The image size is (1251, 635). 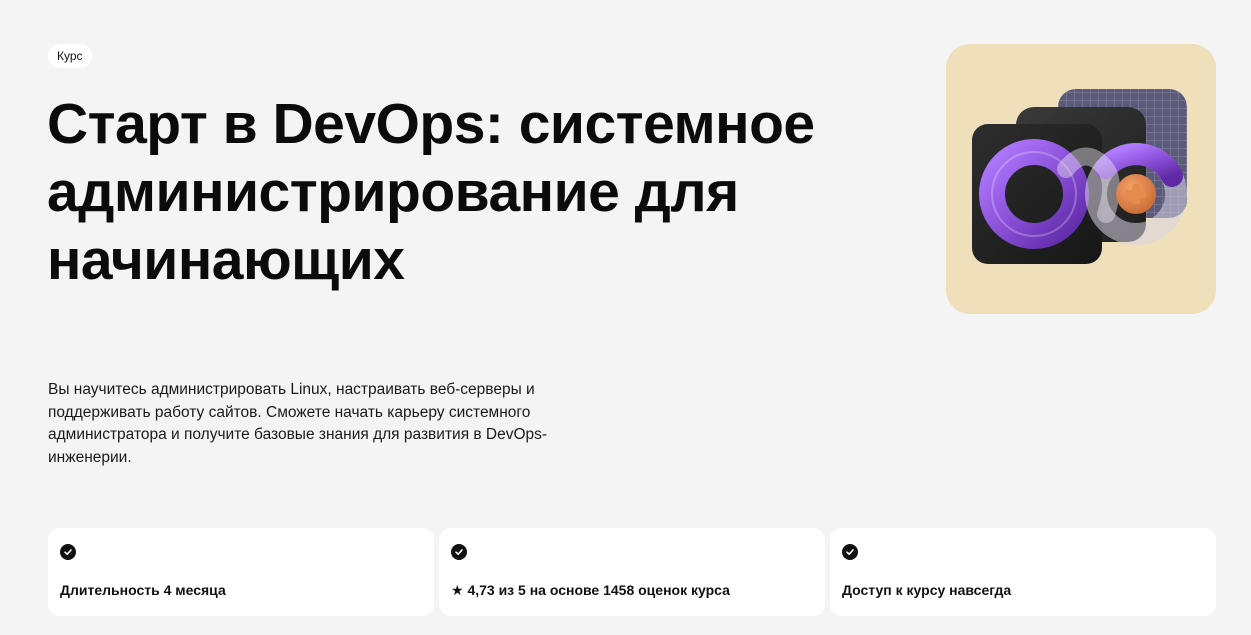 What do you see at coordinates (1079, 176) in the screenshot?
I see `devops-infinity-illustration` at bounding box center [1079, 176].